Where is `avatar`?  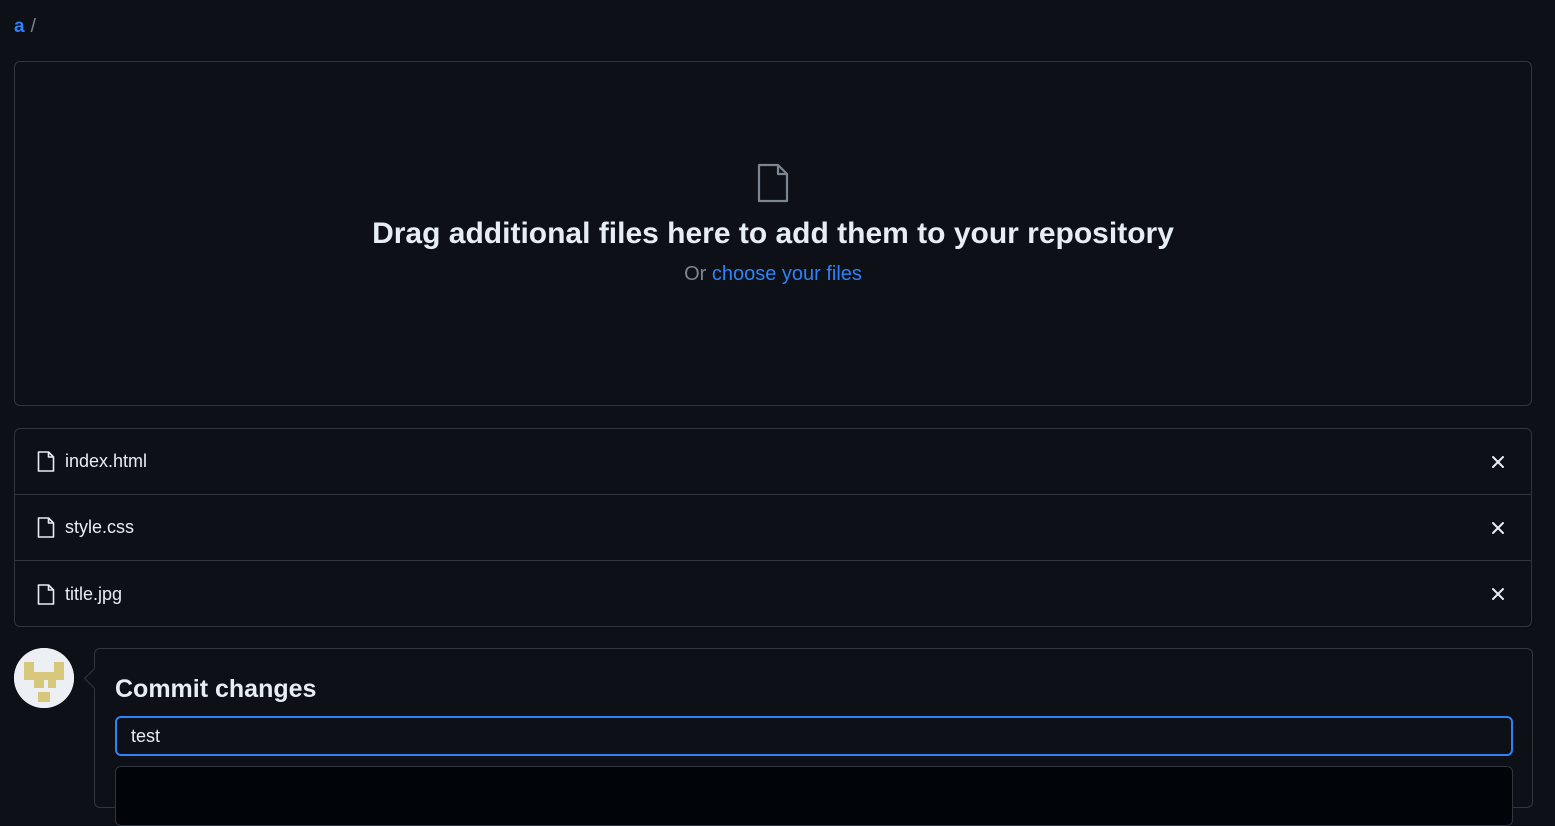
avatar is located at coordinates (44, 678).